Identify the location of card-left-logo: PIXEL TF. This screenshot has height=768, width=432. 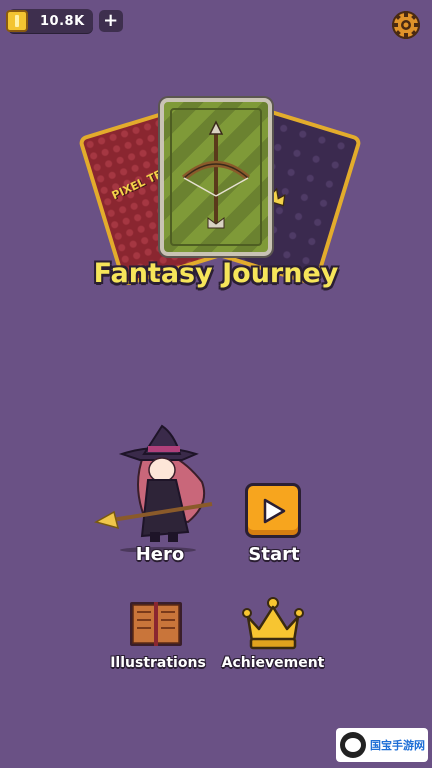
(137, 185).